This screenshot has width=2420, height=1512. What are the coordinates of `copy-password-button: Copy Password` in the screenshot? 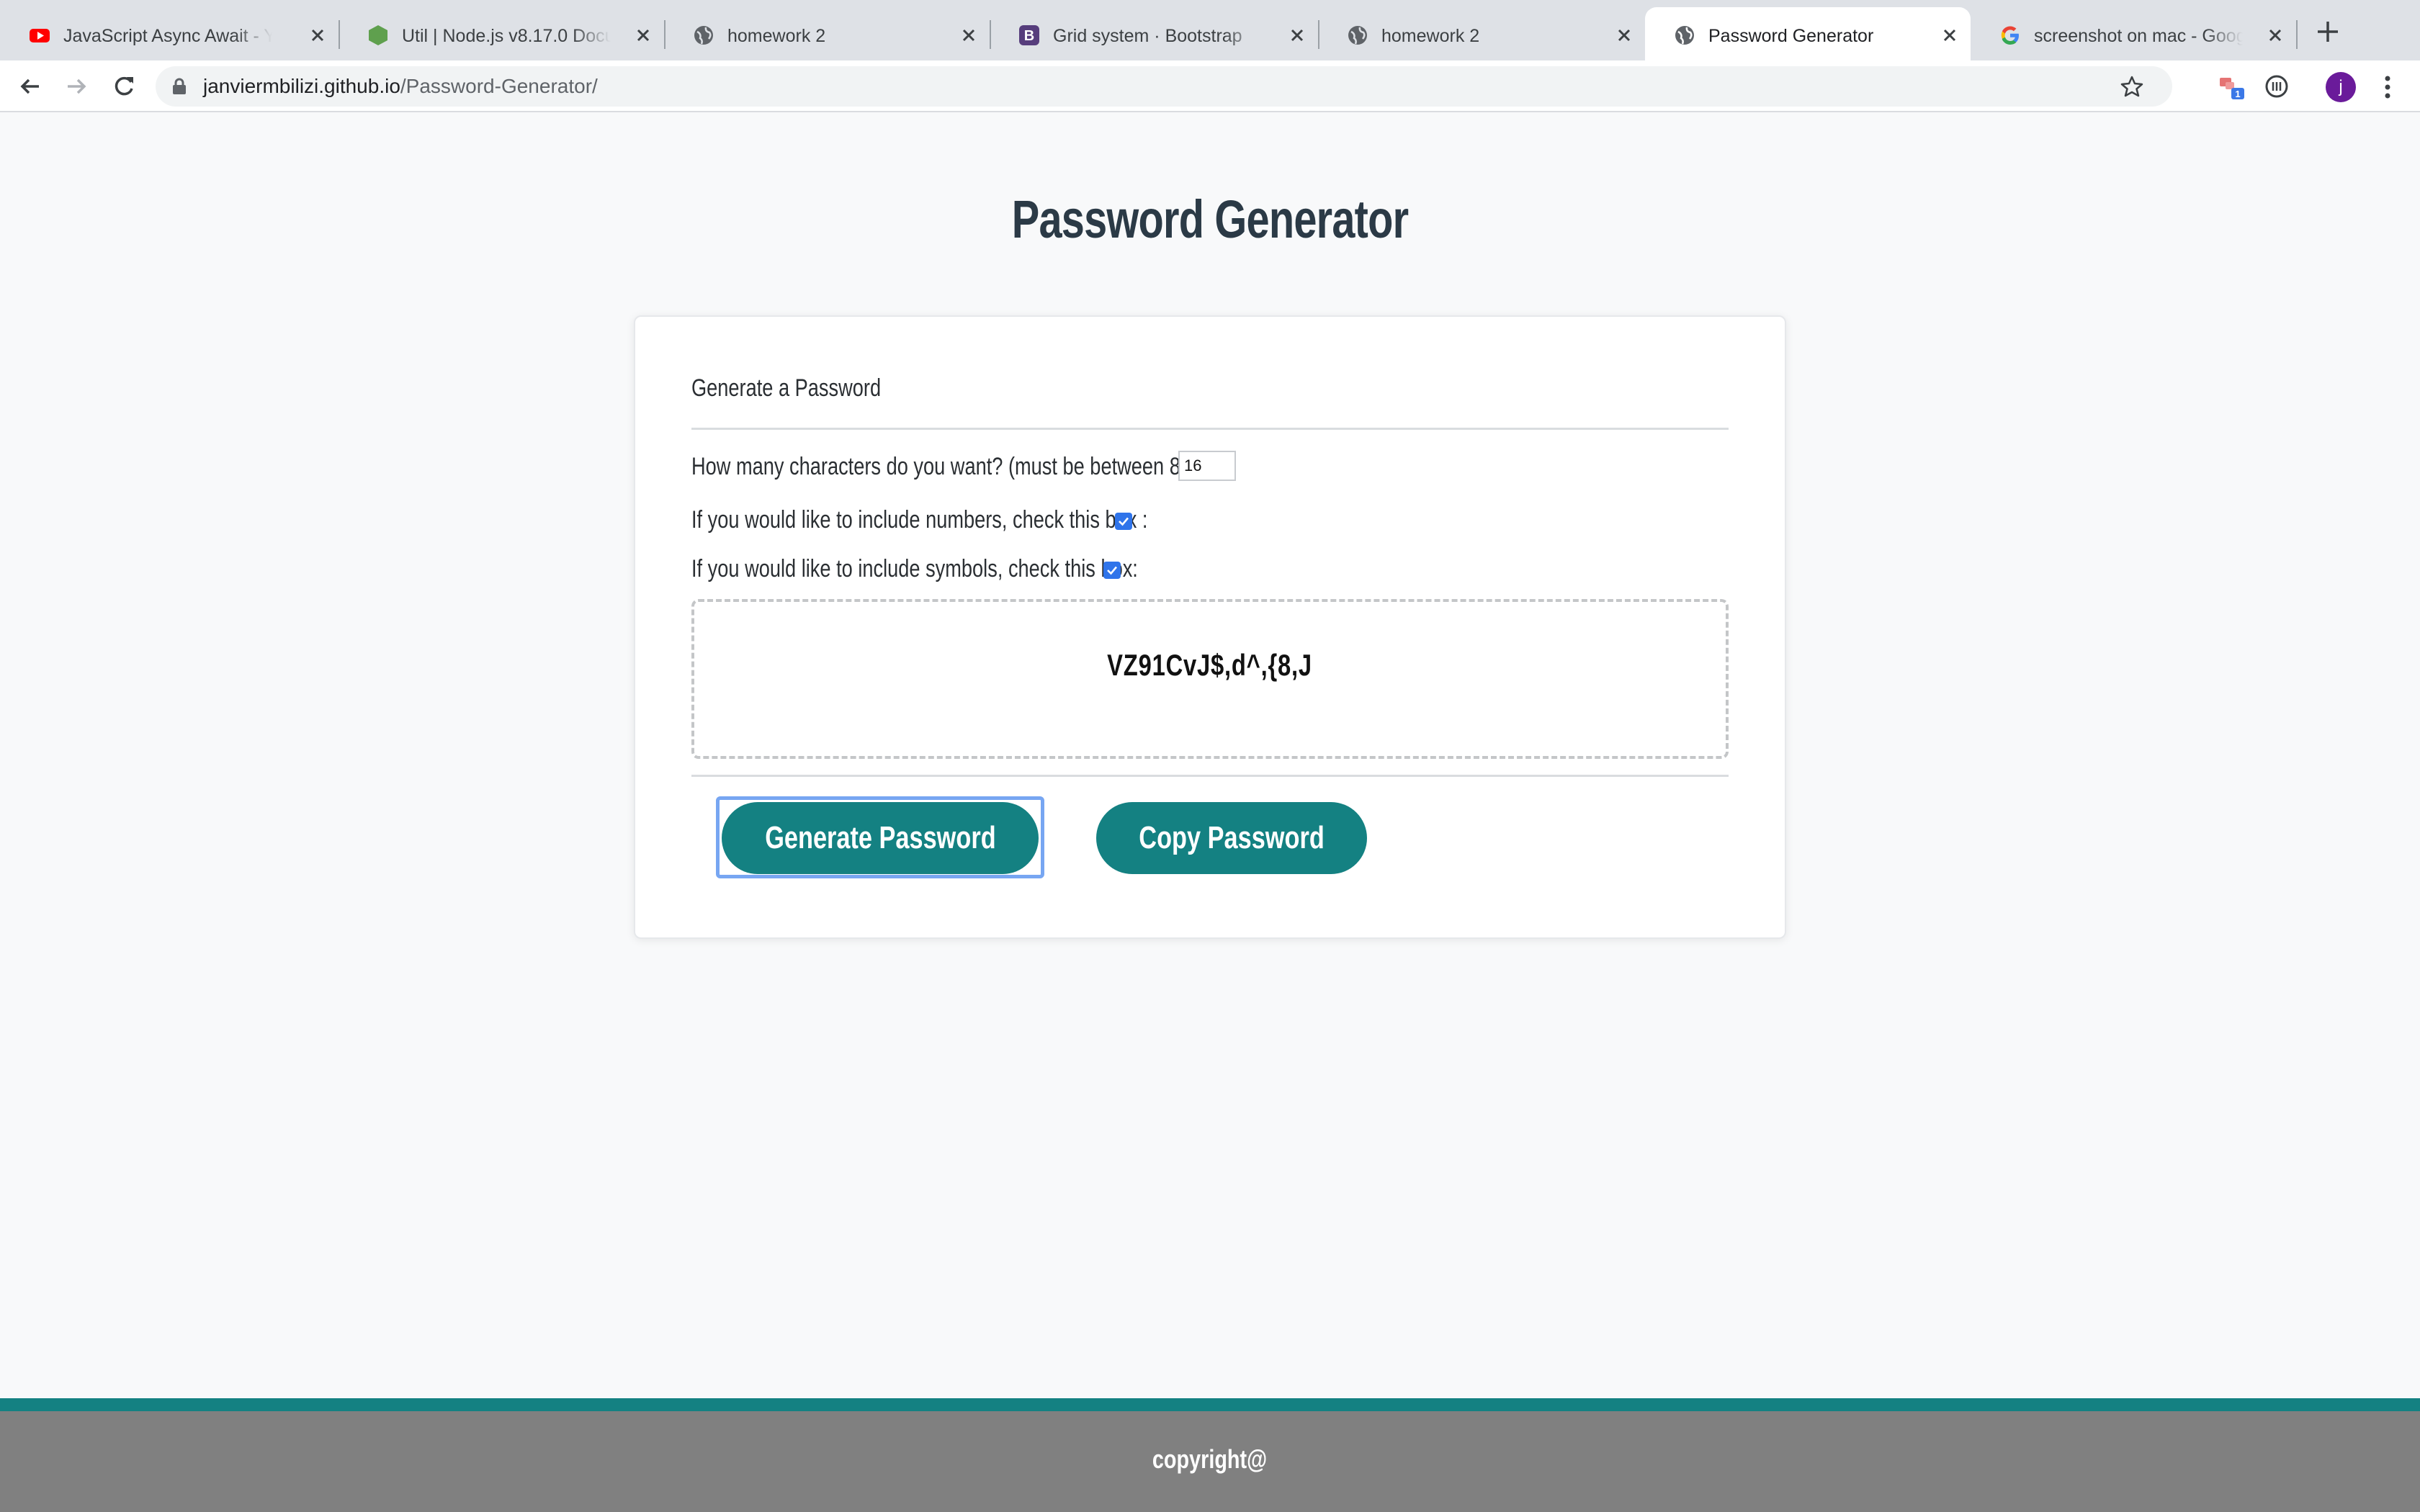 It's located at (1231, 838).